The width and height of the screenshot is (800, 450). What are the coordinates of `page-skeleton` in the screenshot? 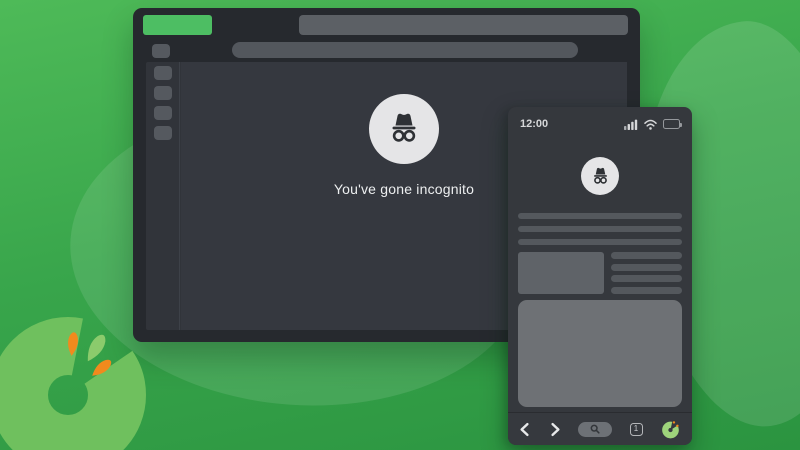 It's located at (600, 310).